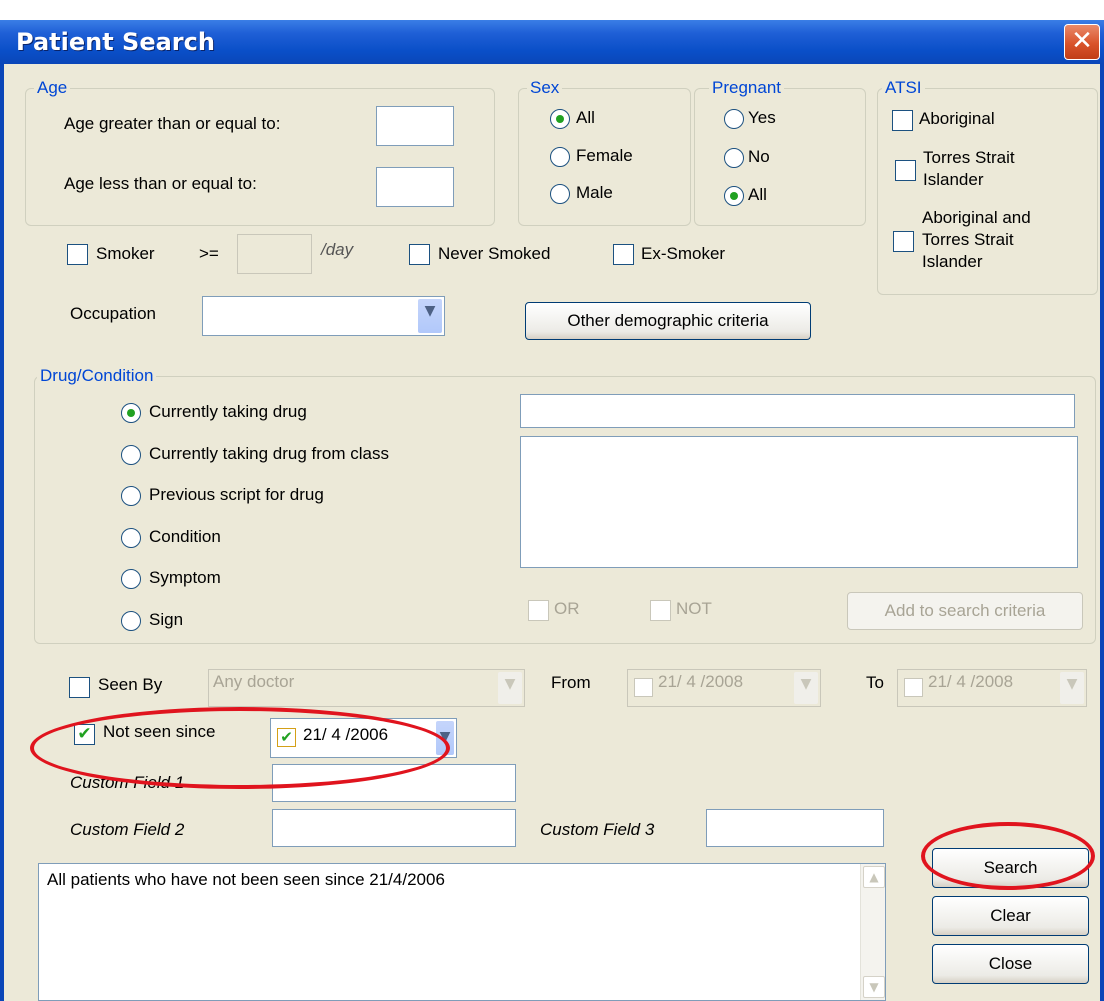 The width and height of the screenshot is (1104, 1001). What do you see at coordinates (872, 932) in the screenshot?
I see `summary-scrollbar: ▲ ▼` at bounding box center [872, 932].